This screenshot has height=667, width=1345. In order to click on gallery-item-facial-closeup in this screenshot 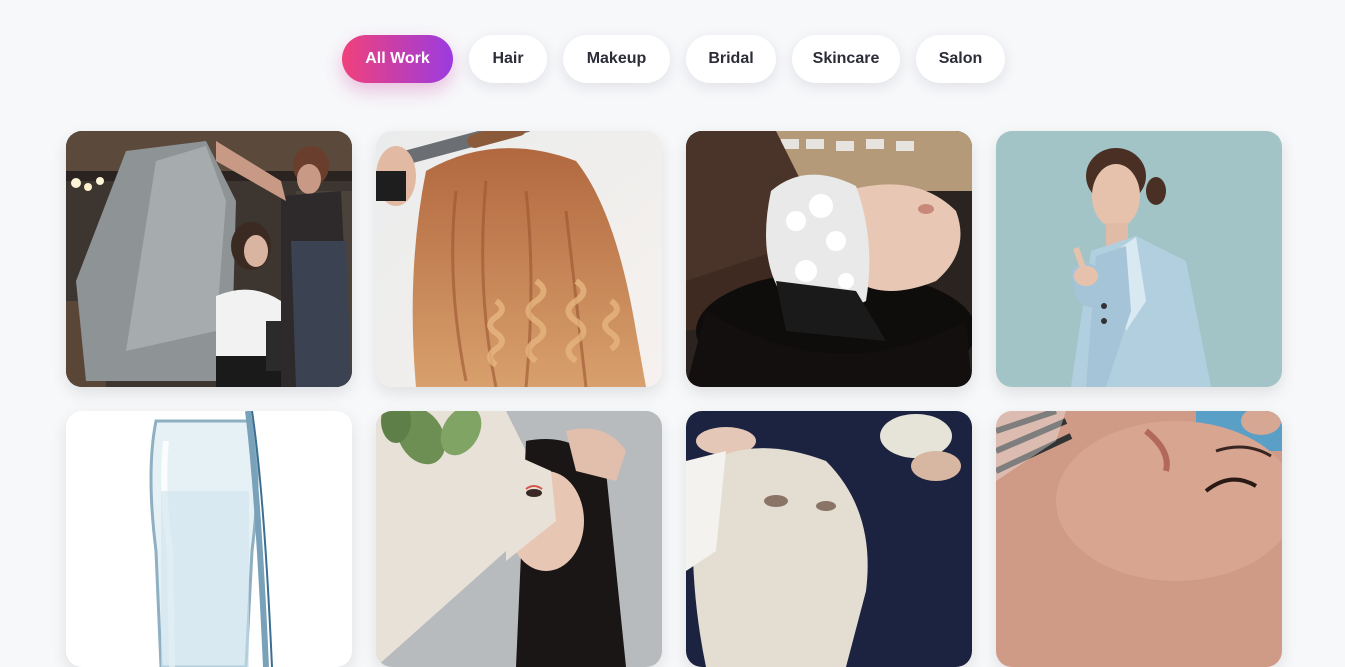, I will do `click(1139, 539)`.